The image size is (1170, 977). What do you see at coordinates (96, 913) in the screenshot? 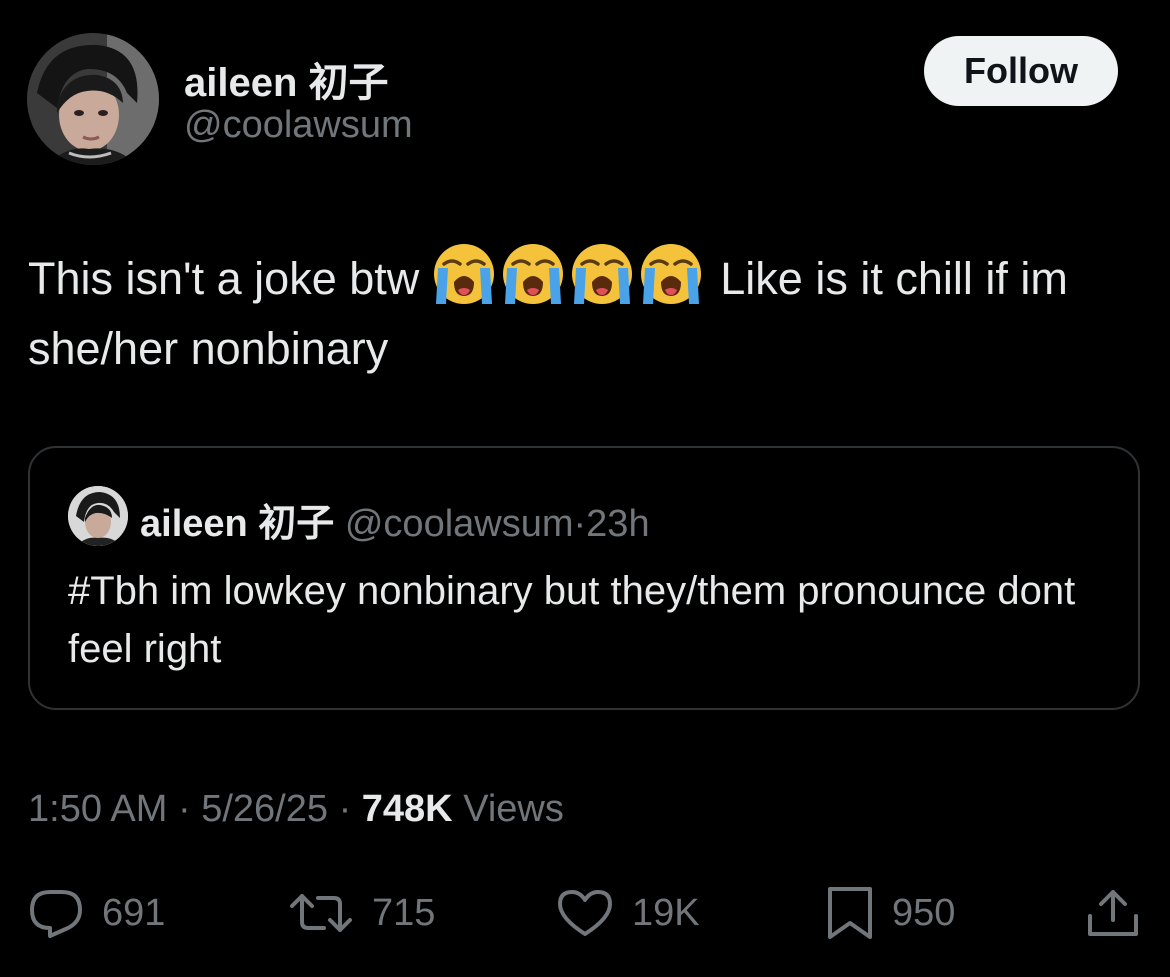
I see `reply-button: 691` at bounding box center [96, 913].